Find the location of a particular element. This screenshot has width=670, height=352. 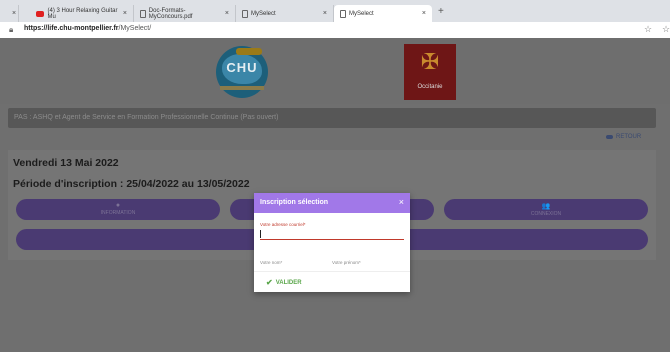

back-button: RETOUR is located at coordinates (623, 137).